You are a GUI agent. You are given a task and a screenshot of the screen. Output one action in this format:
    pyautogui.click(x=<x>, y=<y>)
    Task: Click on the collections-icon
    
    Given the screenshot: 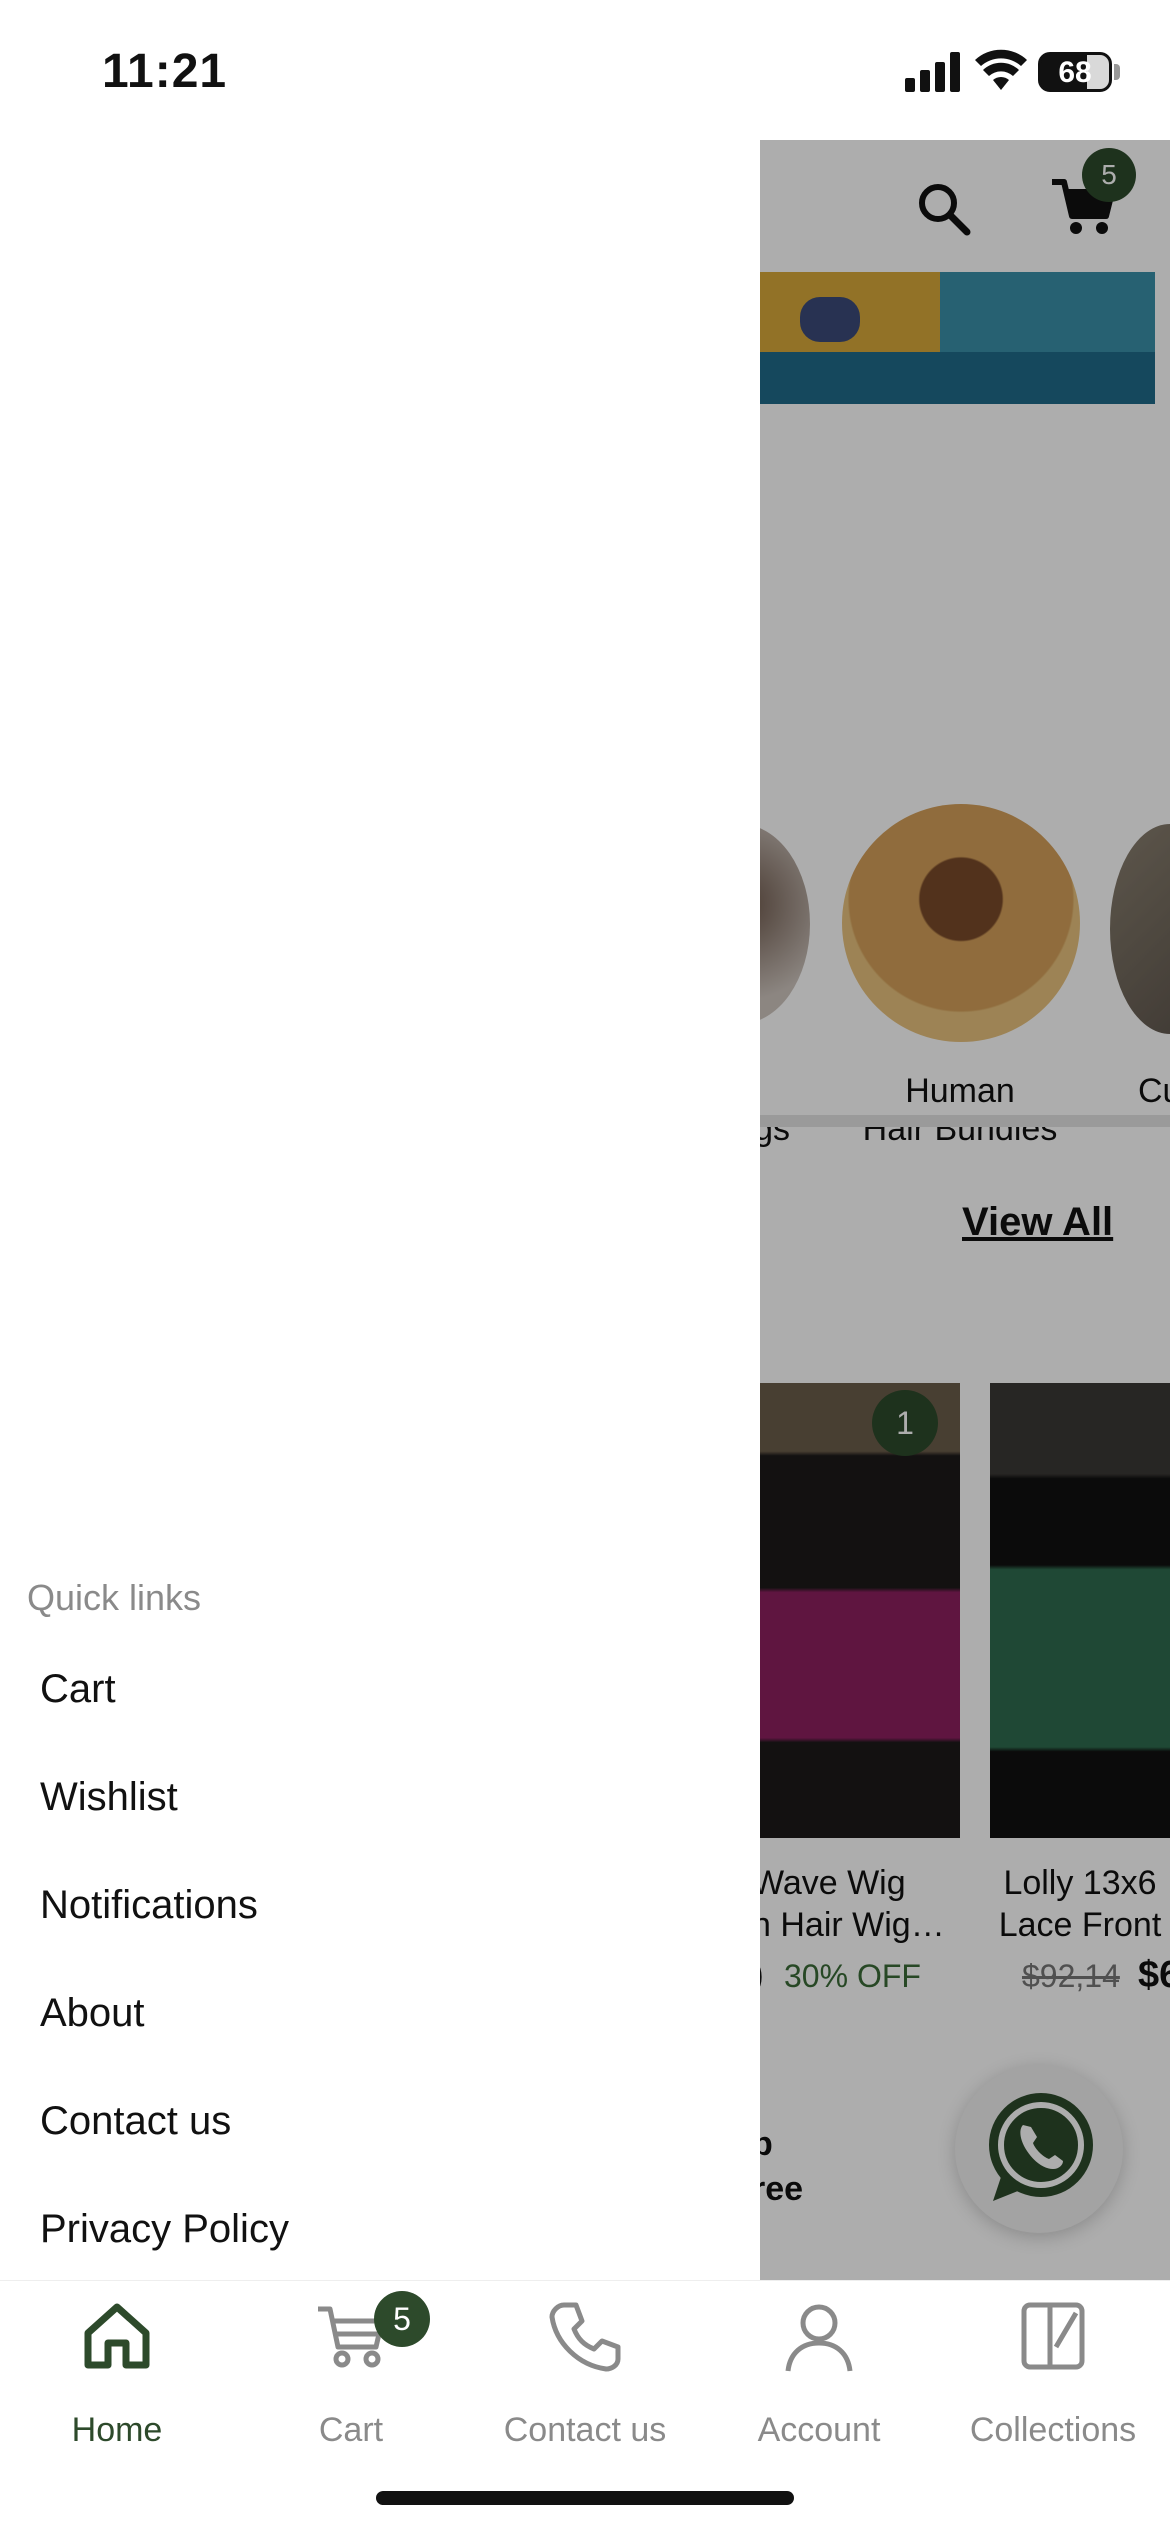 What is the action you would take?
    pyautogui.click(x=1053, y=2336)
    